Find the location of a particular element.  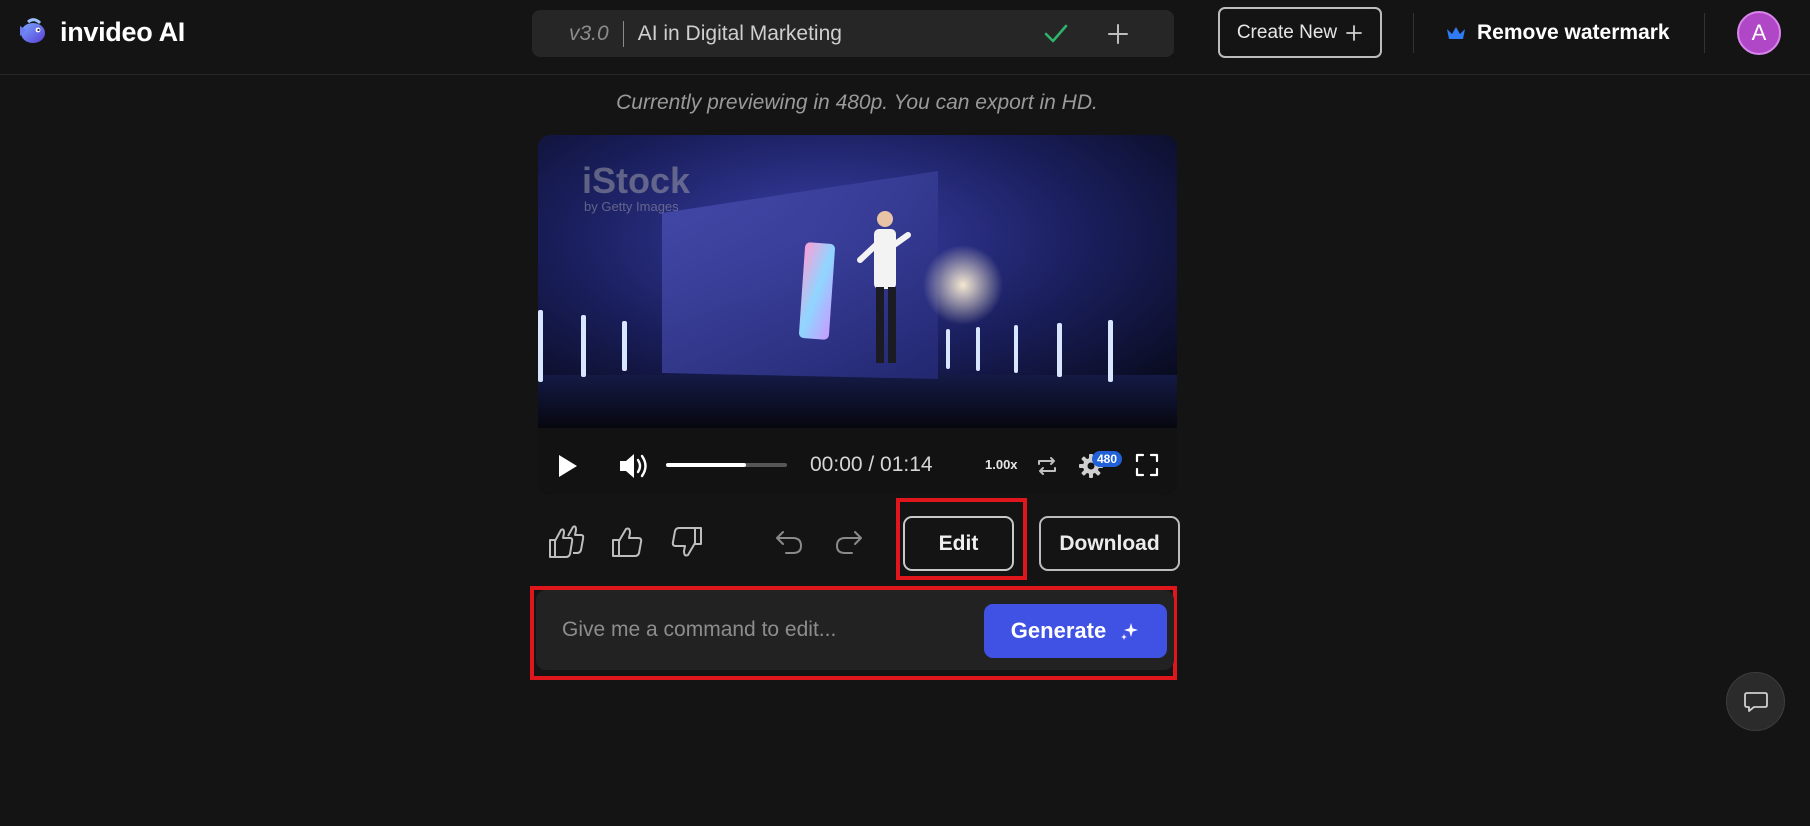

generate-button: Generate is located at coordinates (1075, 631).